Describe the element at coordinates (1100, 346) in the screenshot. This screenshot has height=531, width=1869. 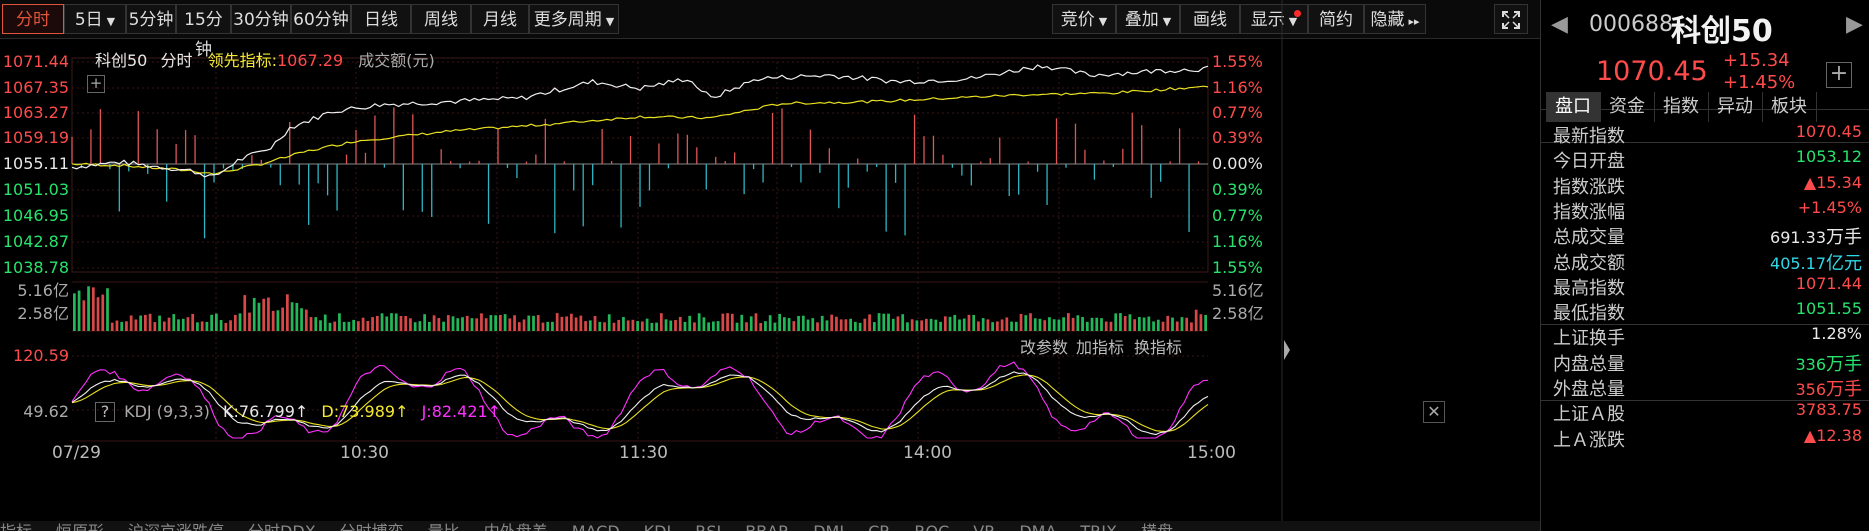
I see `kdj-tool-button: 加指标` at that location.